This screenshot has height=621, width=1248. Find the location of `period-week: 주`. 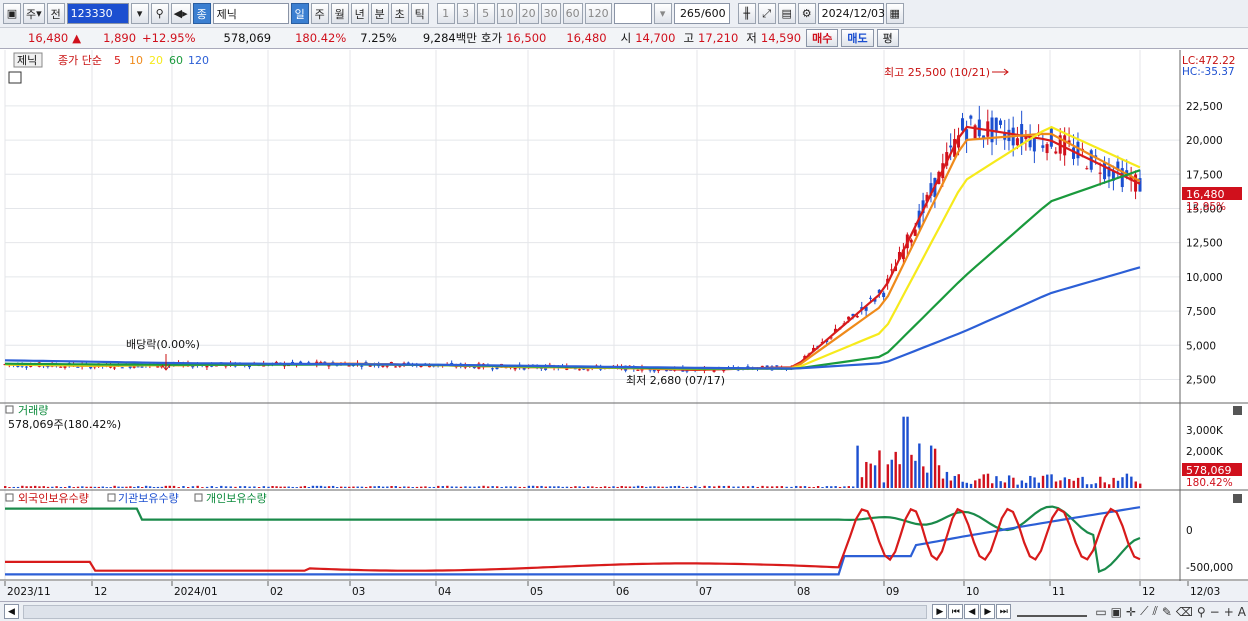

period-week: 주 is located at coordinates (319, 13).